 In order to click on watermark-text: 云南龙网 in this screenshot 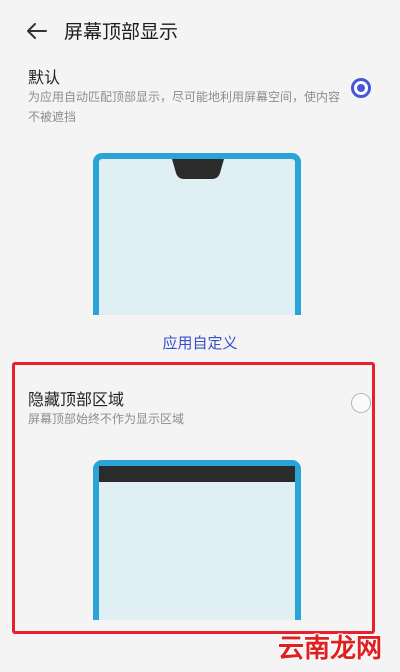, I will do `click(330, 649)`.